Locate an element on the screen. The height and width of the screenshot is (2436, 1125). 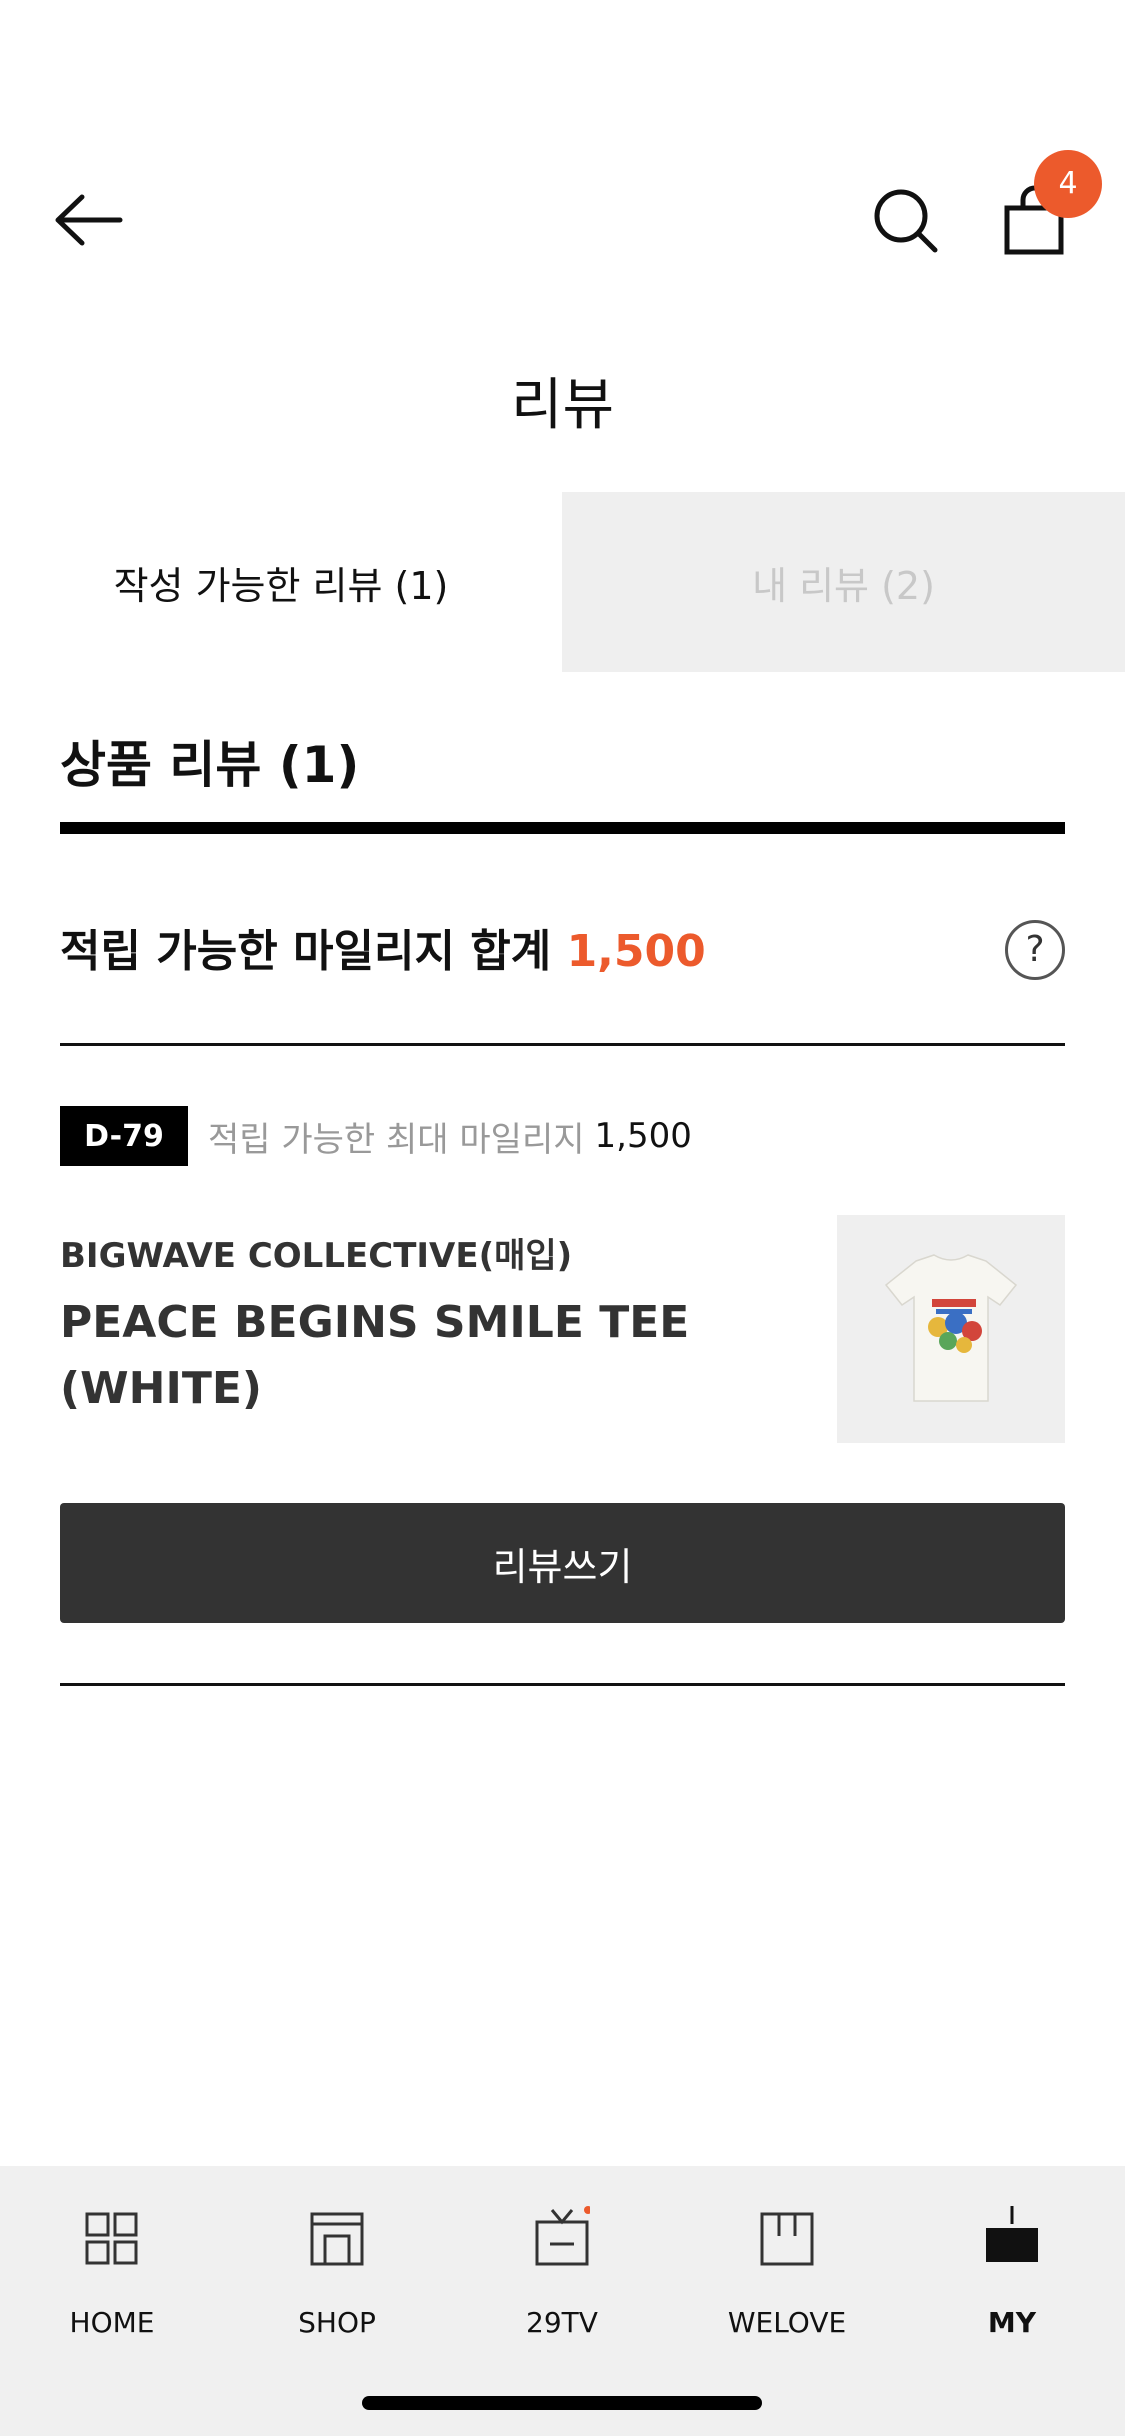
dday-badge: D-79 is located at coordinates (124, 1136).